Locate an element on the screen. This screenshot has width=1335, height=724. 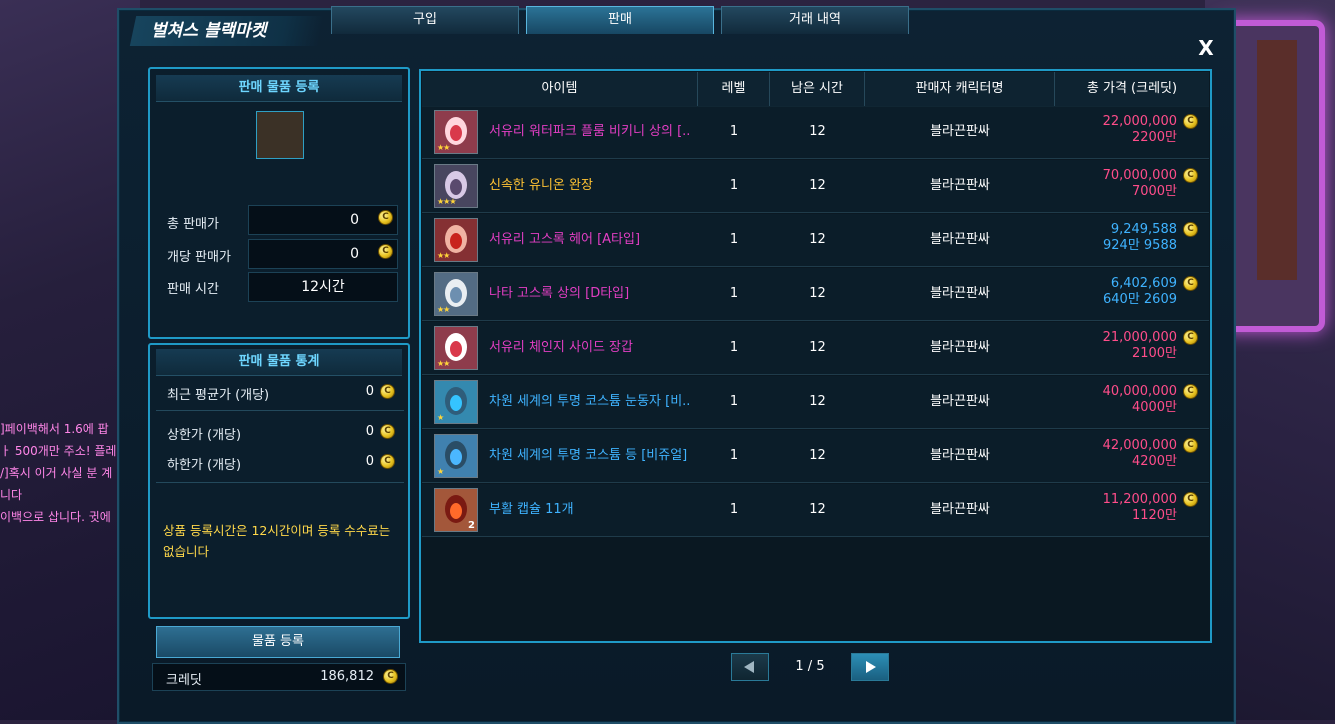
arrow-right-icon is located at coordinates (871, 667).